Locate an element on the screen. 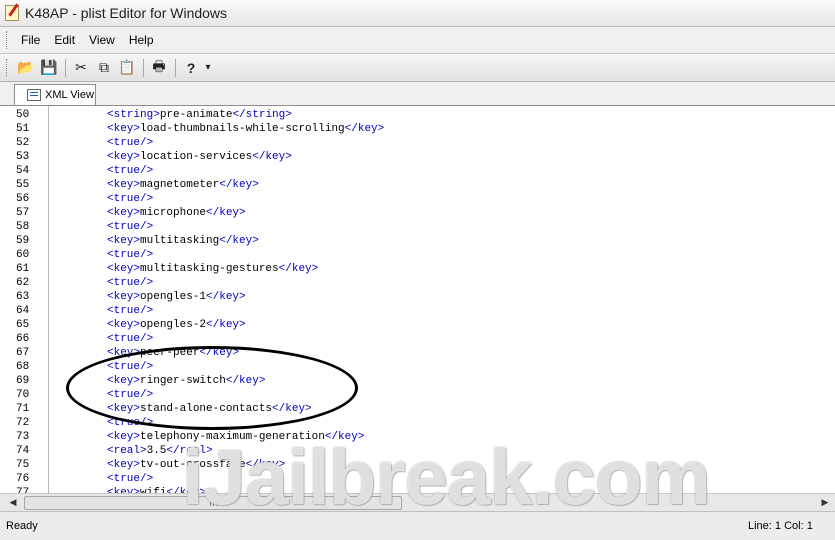 The height and width of the screenshot is (540, 835). code-line: 57 <key>microphone</key> is located at coordinates (417, 213).